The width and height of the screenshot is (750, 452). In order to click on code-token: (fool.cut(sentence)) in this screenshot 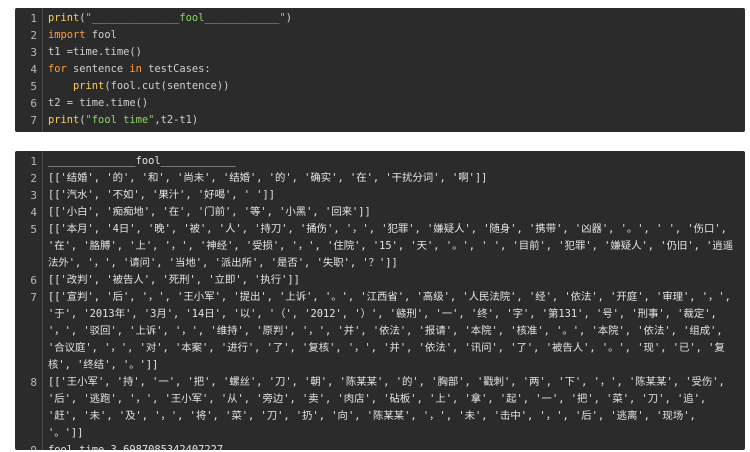, I will do `click(167, 86)`.